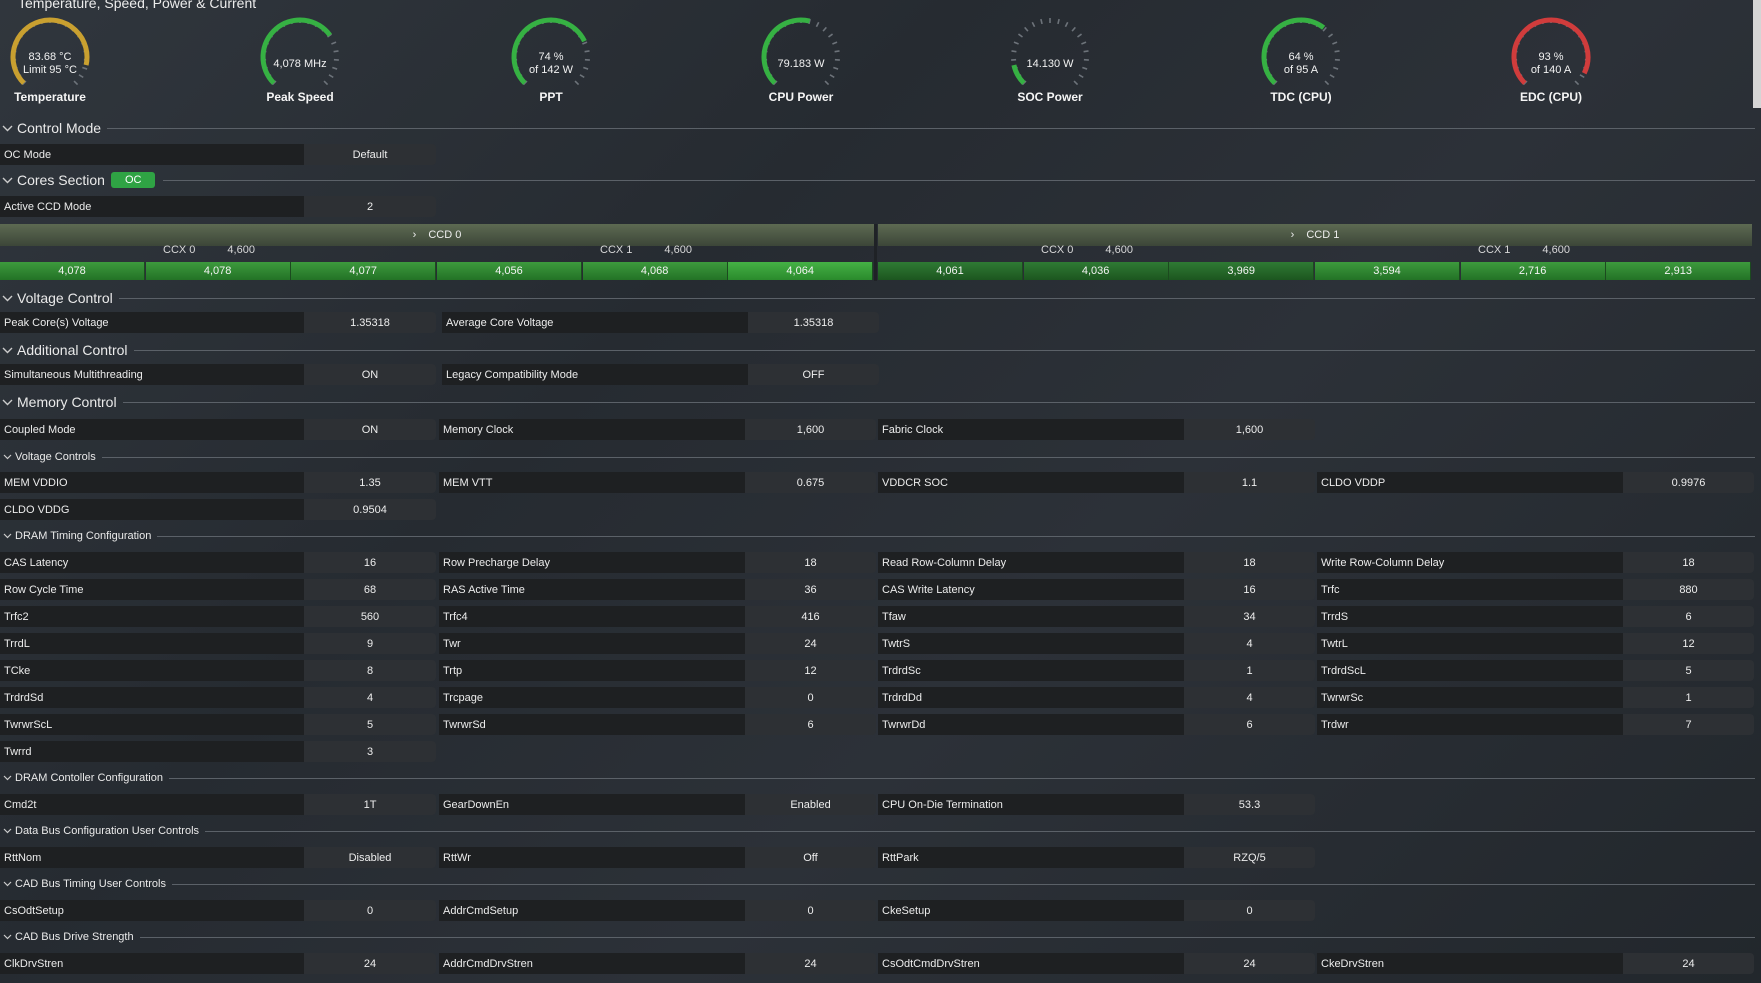 This screenshot has width=1761, height=983. Describe the element at coordinates (218, 857) in the screenshot. I see `field-rttnom: RttNom Disabled` at that location.